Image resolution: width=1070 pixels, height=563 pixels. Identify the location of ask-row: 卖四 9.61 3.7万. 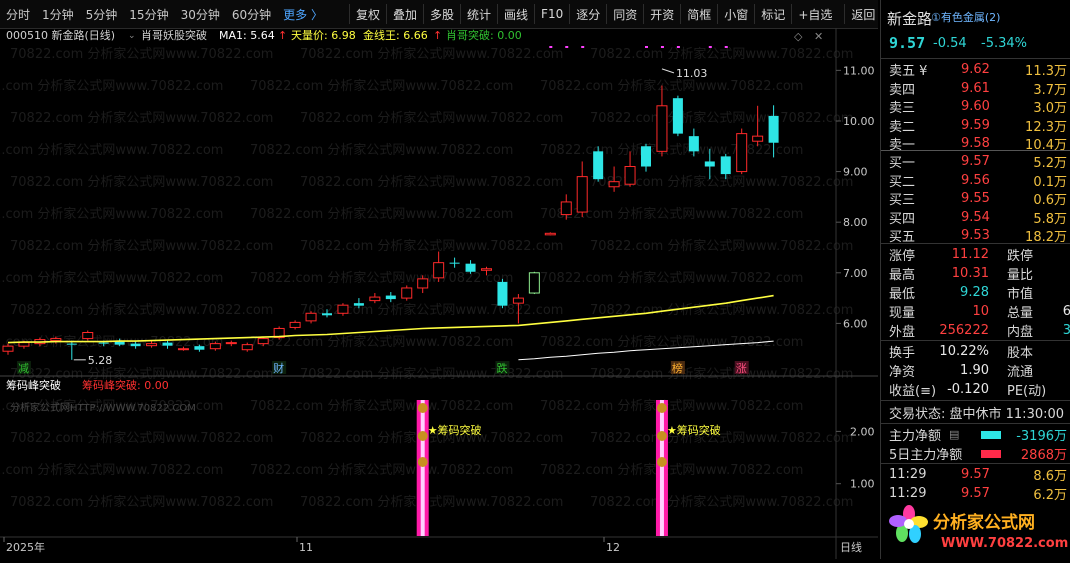
(975, 88).